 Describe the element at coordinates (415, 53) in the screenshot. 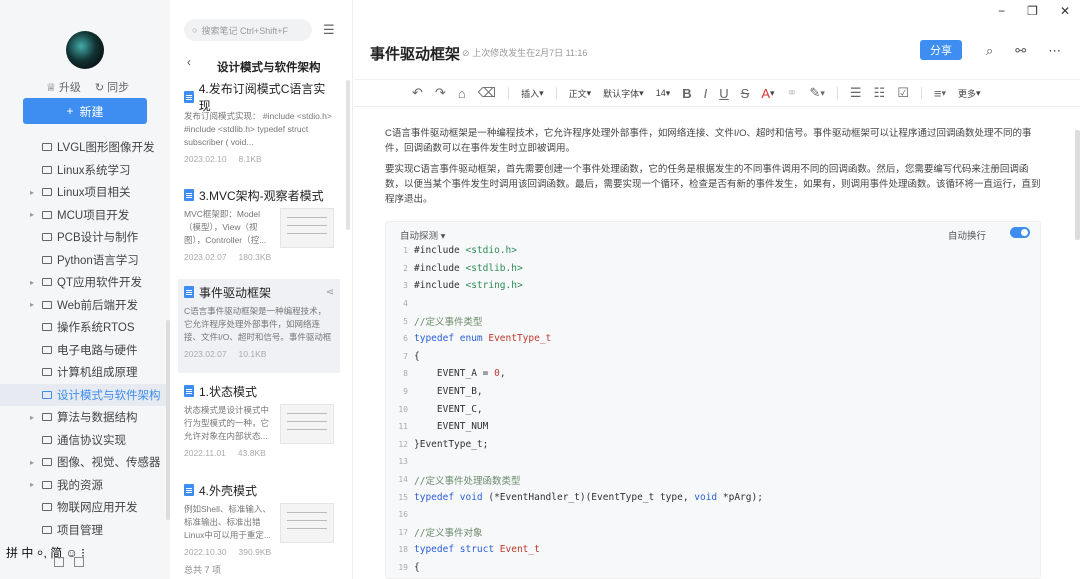

I see `document-title: 事件驱动框架` at that location.